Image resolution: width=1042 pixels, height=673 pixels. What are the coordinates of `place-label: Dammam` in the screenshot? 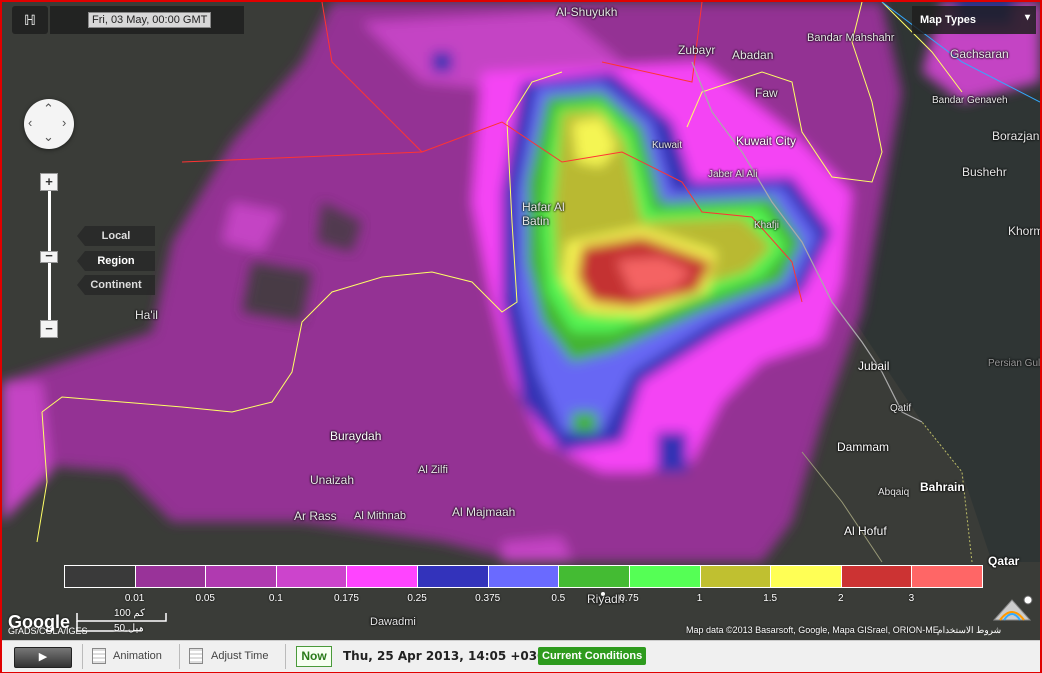 It's located at (863, 447).